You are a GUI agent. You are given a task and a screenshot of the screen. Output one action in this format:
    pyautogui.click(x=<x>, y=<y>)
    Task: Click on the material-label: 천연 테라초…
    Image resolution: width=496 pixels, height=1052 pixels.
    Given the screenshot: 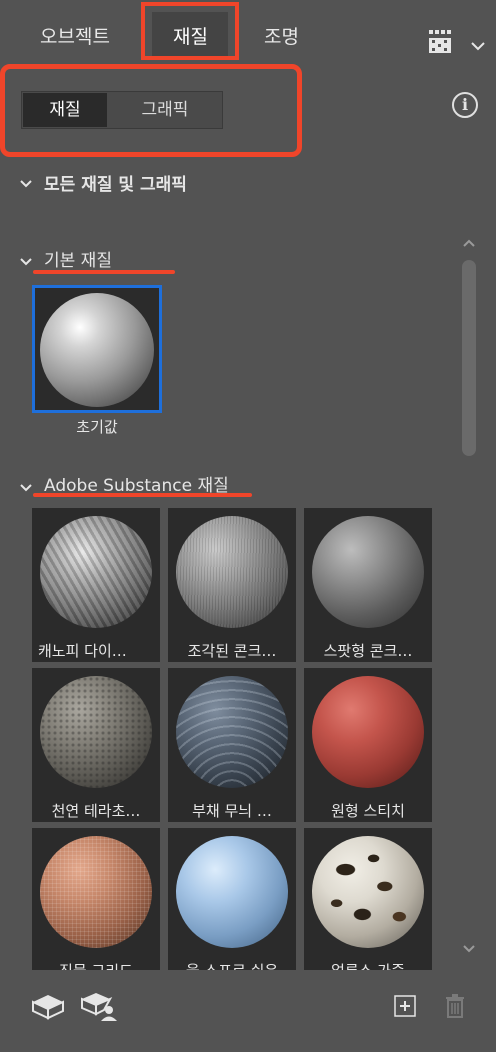 What is the action you would take?
    pyautogui.click(x=96, y=811)
    